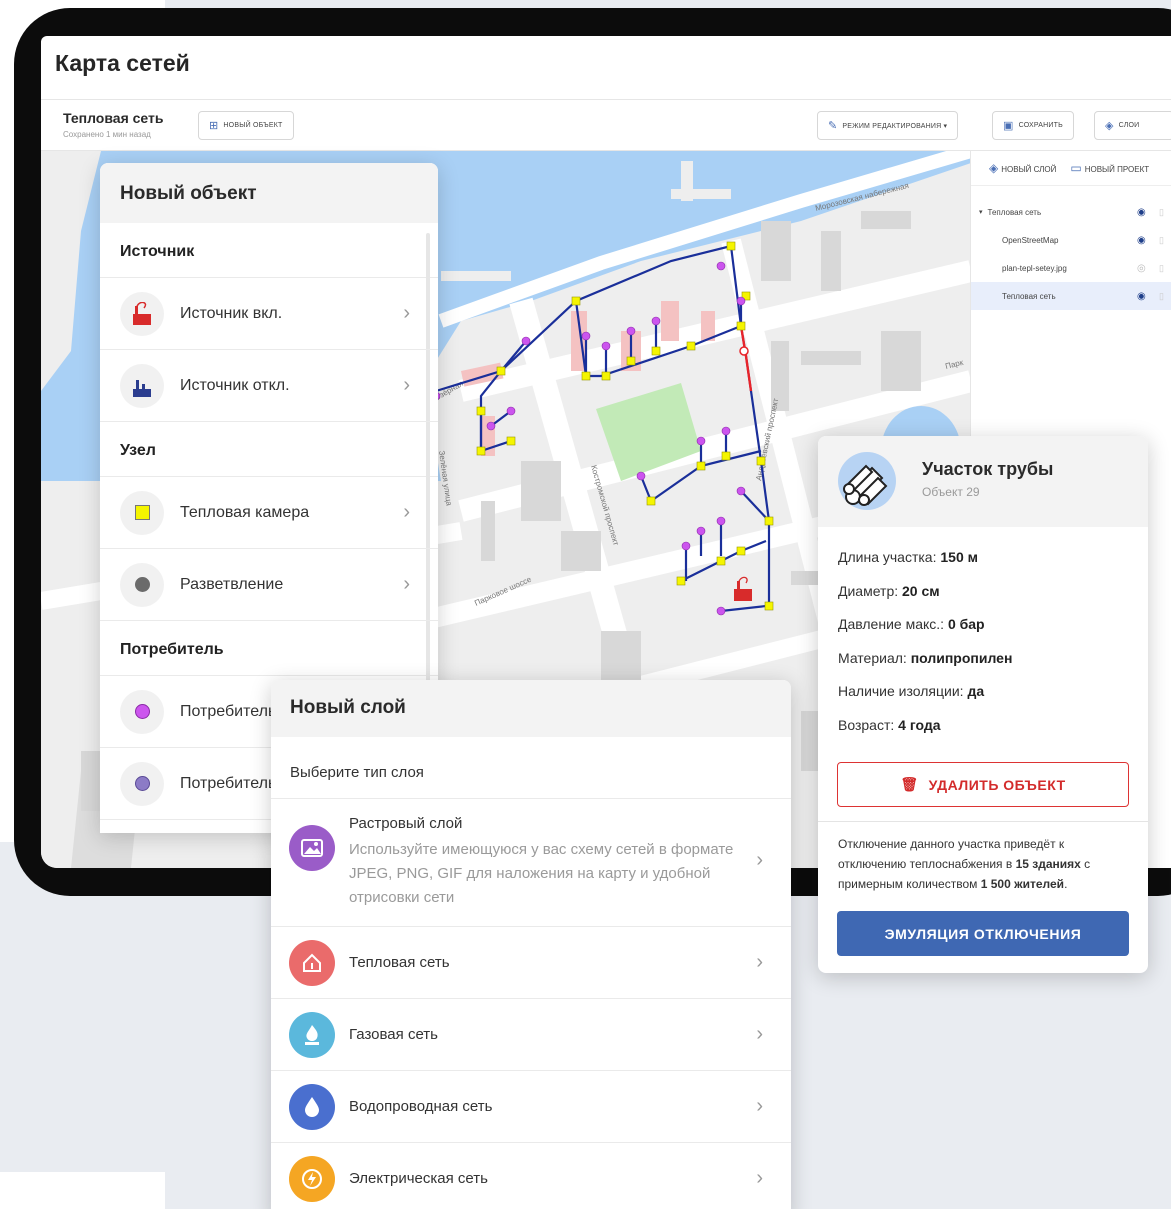 The height and width of the screenshot is (1209, 1171). Describe the element at coordinates (531, 1107) in the screenshot. I see `layer-type-water: Водопроводная сеть ›` at that location.